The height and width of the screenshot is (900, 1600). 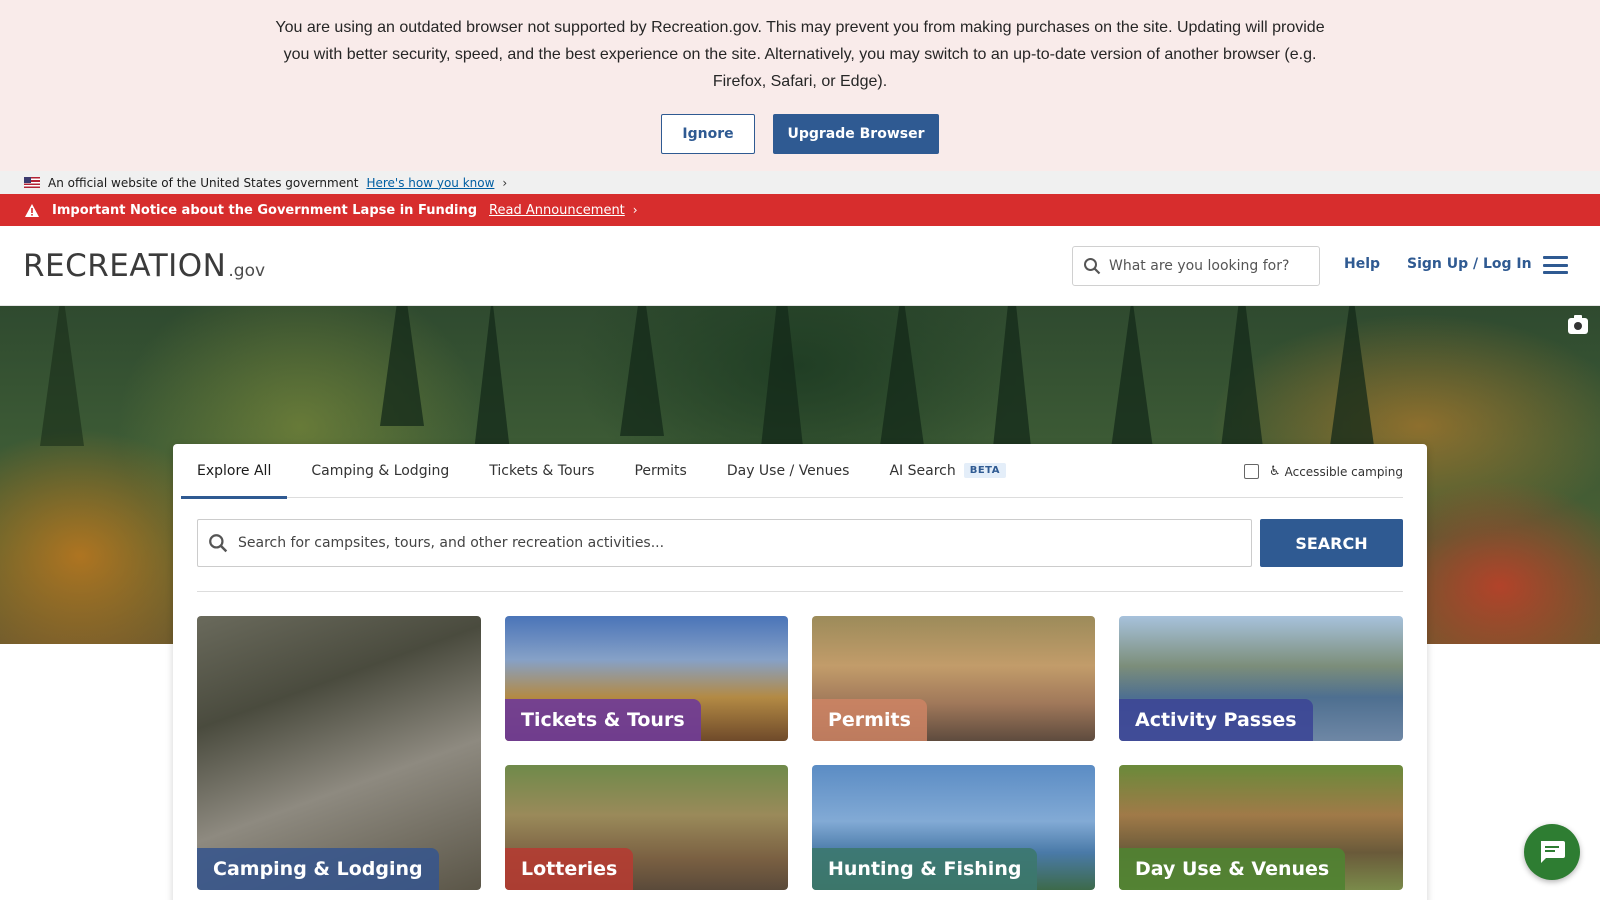 What do you see at coordinates (856, 134) in the screenshot?
I see `upgrade-browser-button: Upgrade Browser` at bounding box center [856, 134].